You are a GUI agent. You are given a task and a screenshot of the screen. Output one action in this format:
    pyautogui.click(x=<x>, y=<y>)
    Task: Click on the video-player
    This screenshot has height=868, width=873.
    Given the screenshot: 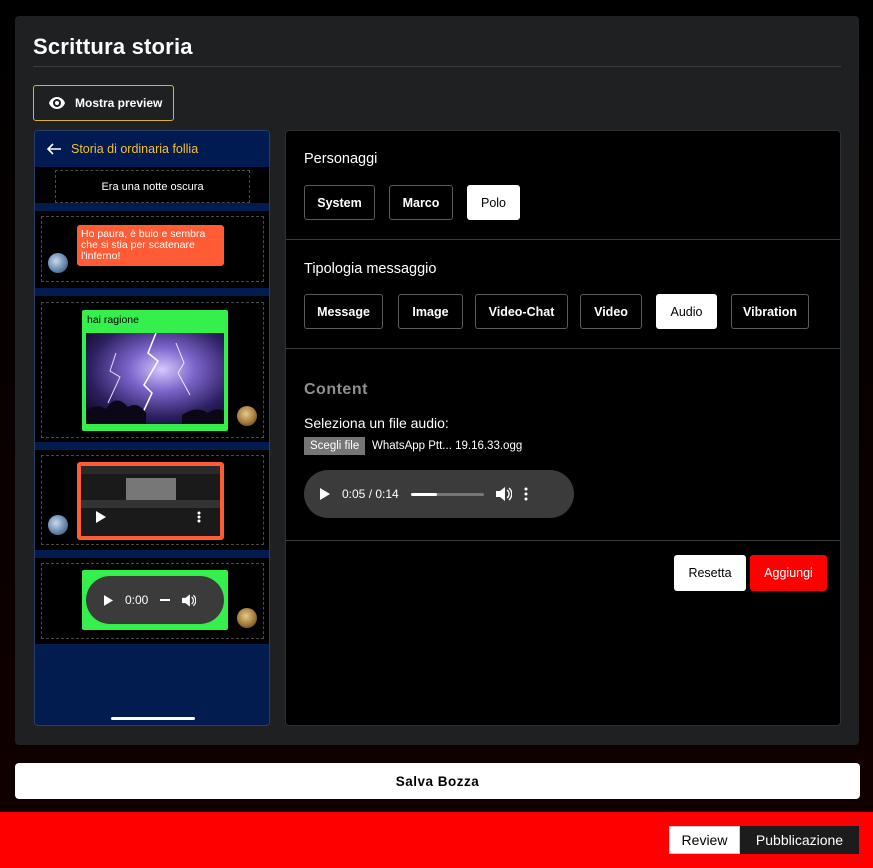 What is the action you would take?
    pyautogui.click(x=150, y=501)
    